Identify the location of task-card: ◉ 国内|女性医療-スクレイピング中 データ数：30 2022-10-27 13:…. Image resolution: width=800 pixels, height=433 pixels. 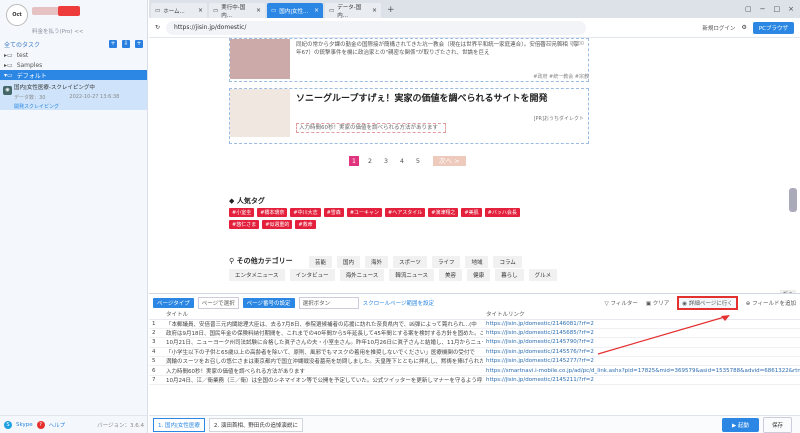
(73, 95).